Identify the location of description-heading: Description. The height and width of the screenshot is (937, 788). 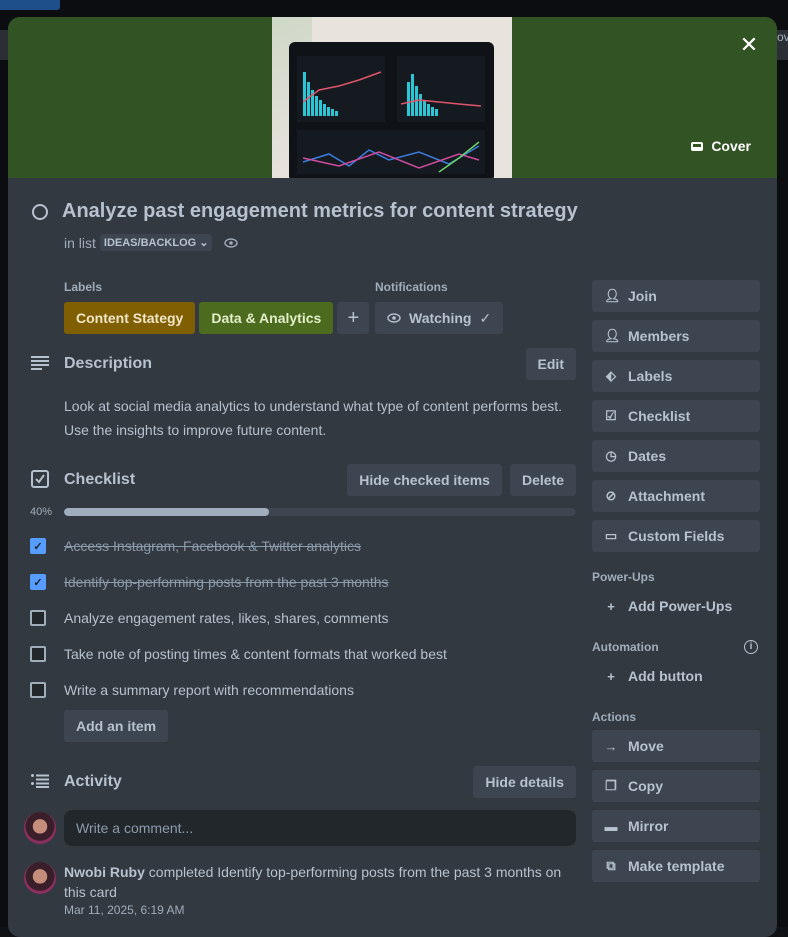
(295, 364).